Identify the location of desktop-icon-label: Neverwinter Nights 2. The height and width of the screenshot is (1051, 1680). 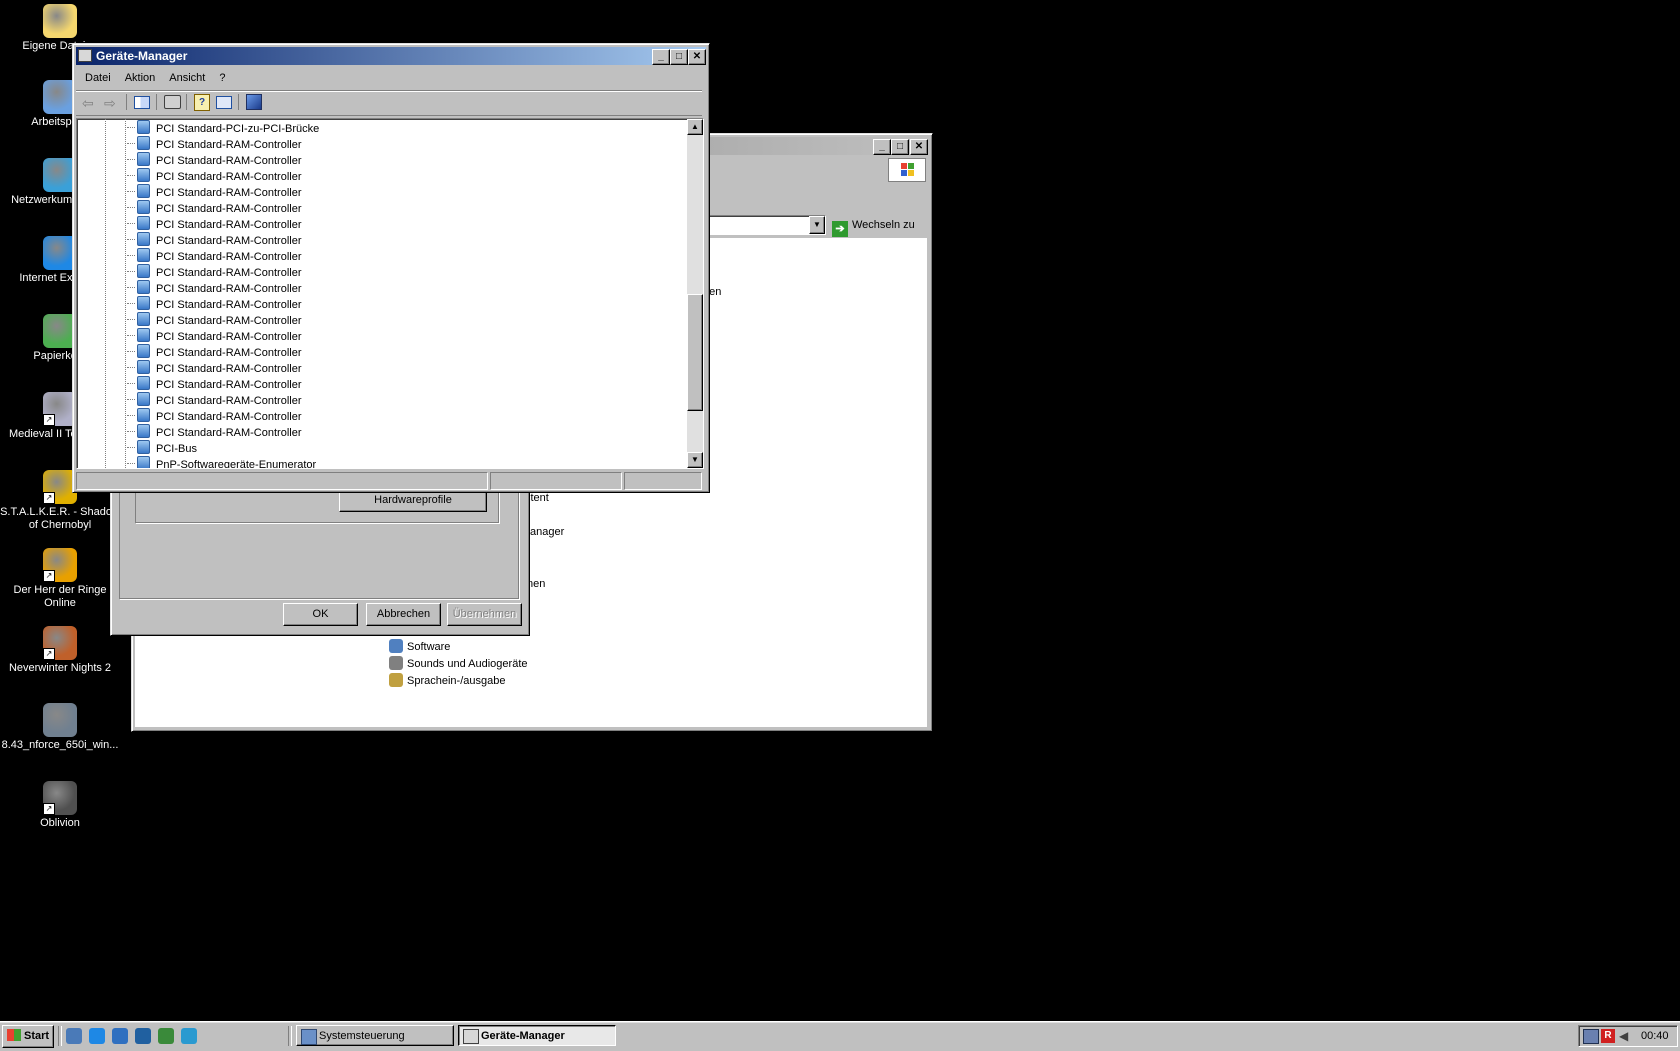
(60, 668).